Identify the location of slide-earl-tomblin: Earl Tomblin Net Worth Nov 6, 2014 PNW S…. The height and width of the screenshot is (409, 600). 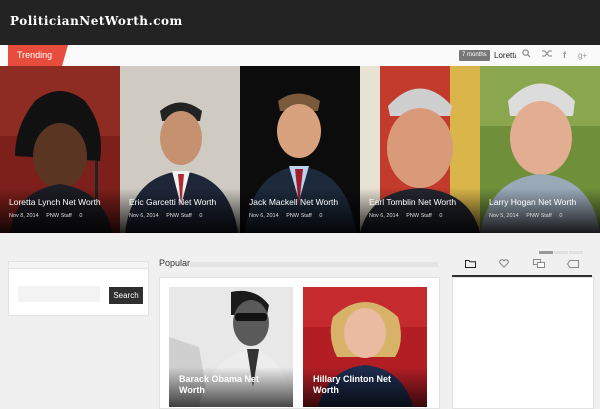
(420, 149).